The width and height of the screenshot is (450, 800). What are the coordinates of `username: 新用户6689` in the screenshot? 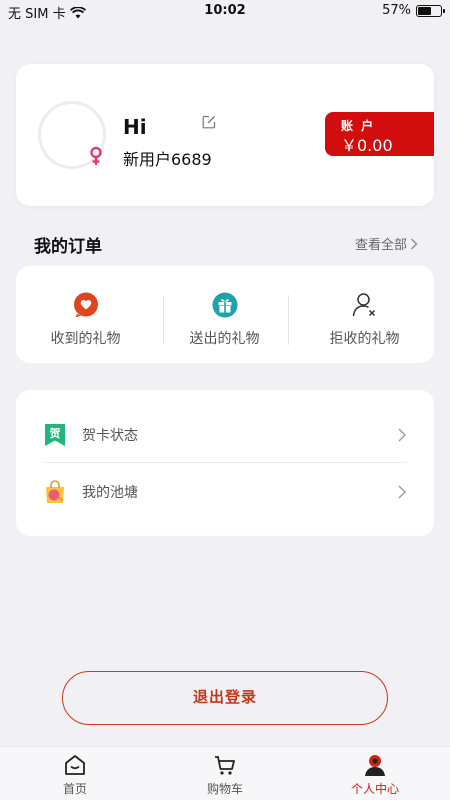 It's located at (167, 159).